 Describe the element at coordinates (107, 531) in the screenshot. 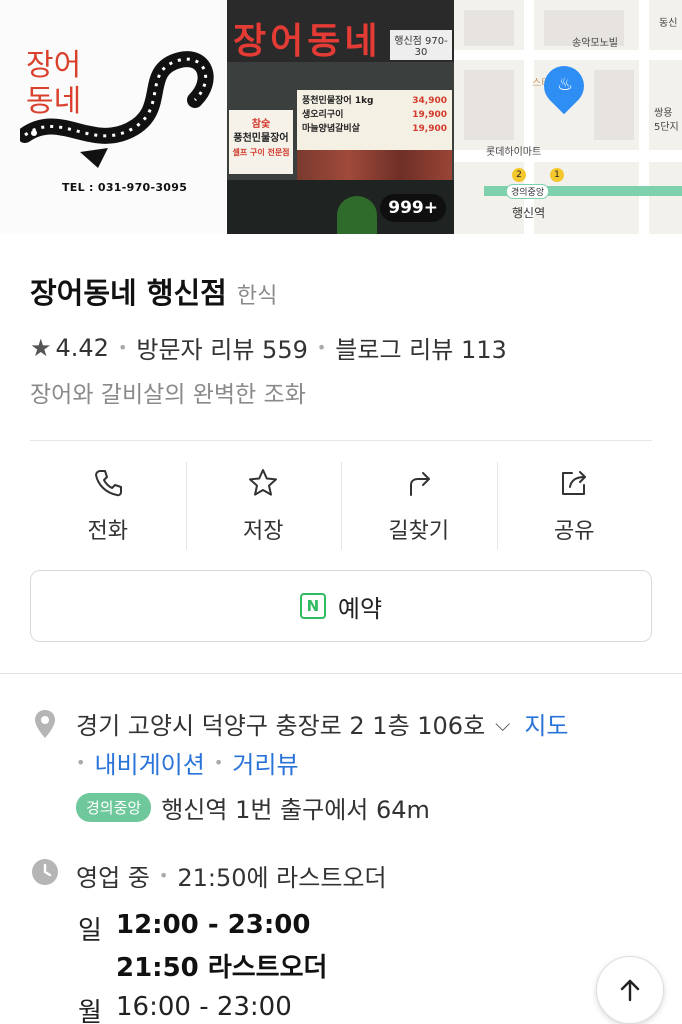

I see `call-label: 전화` at that location.